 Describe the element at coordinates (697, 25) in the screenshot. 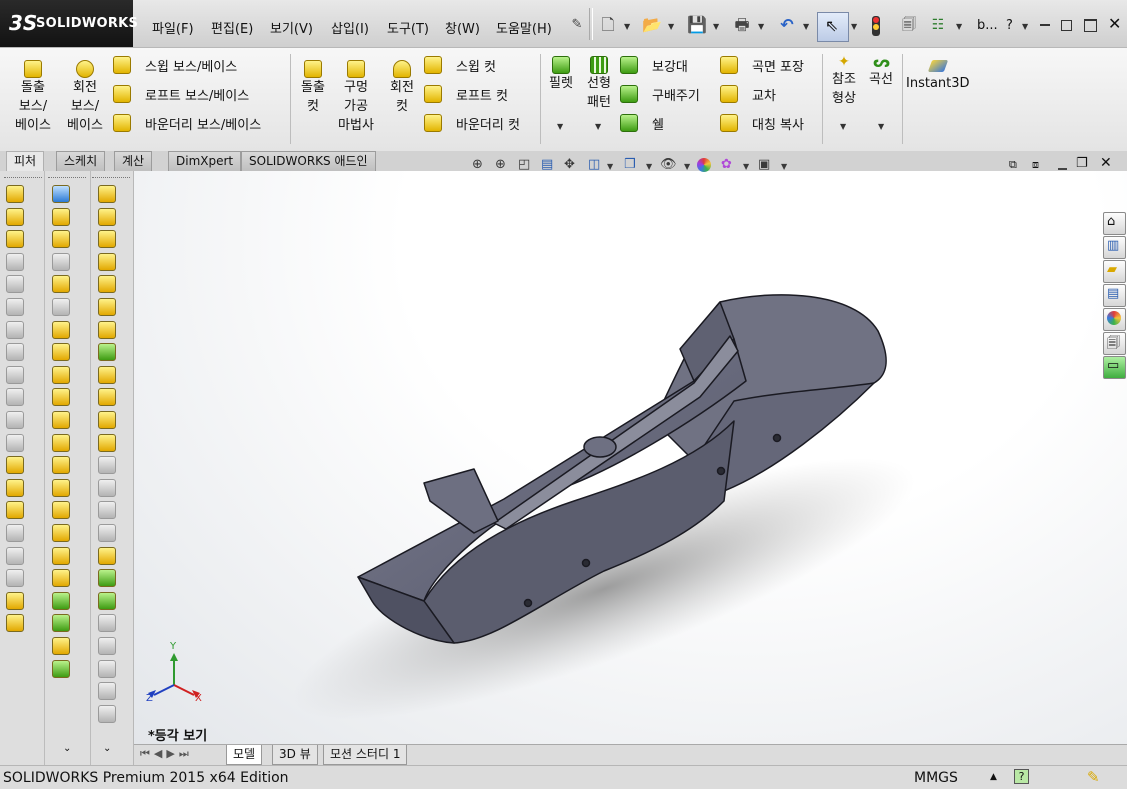

I see `save-icon: 💾` at that location.